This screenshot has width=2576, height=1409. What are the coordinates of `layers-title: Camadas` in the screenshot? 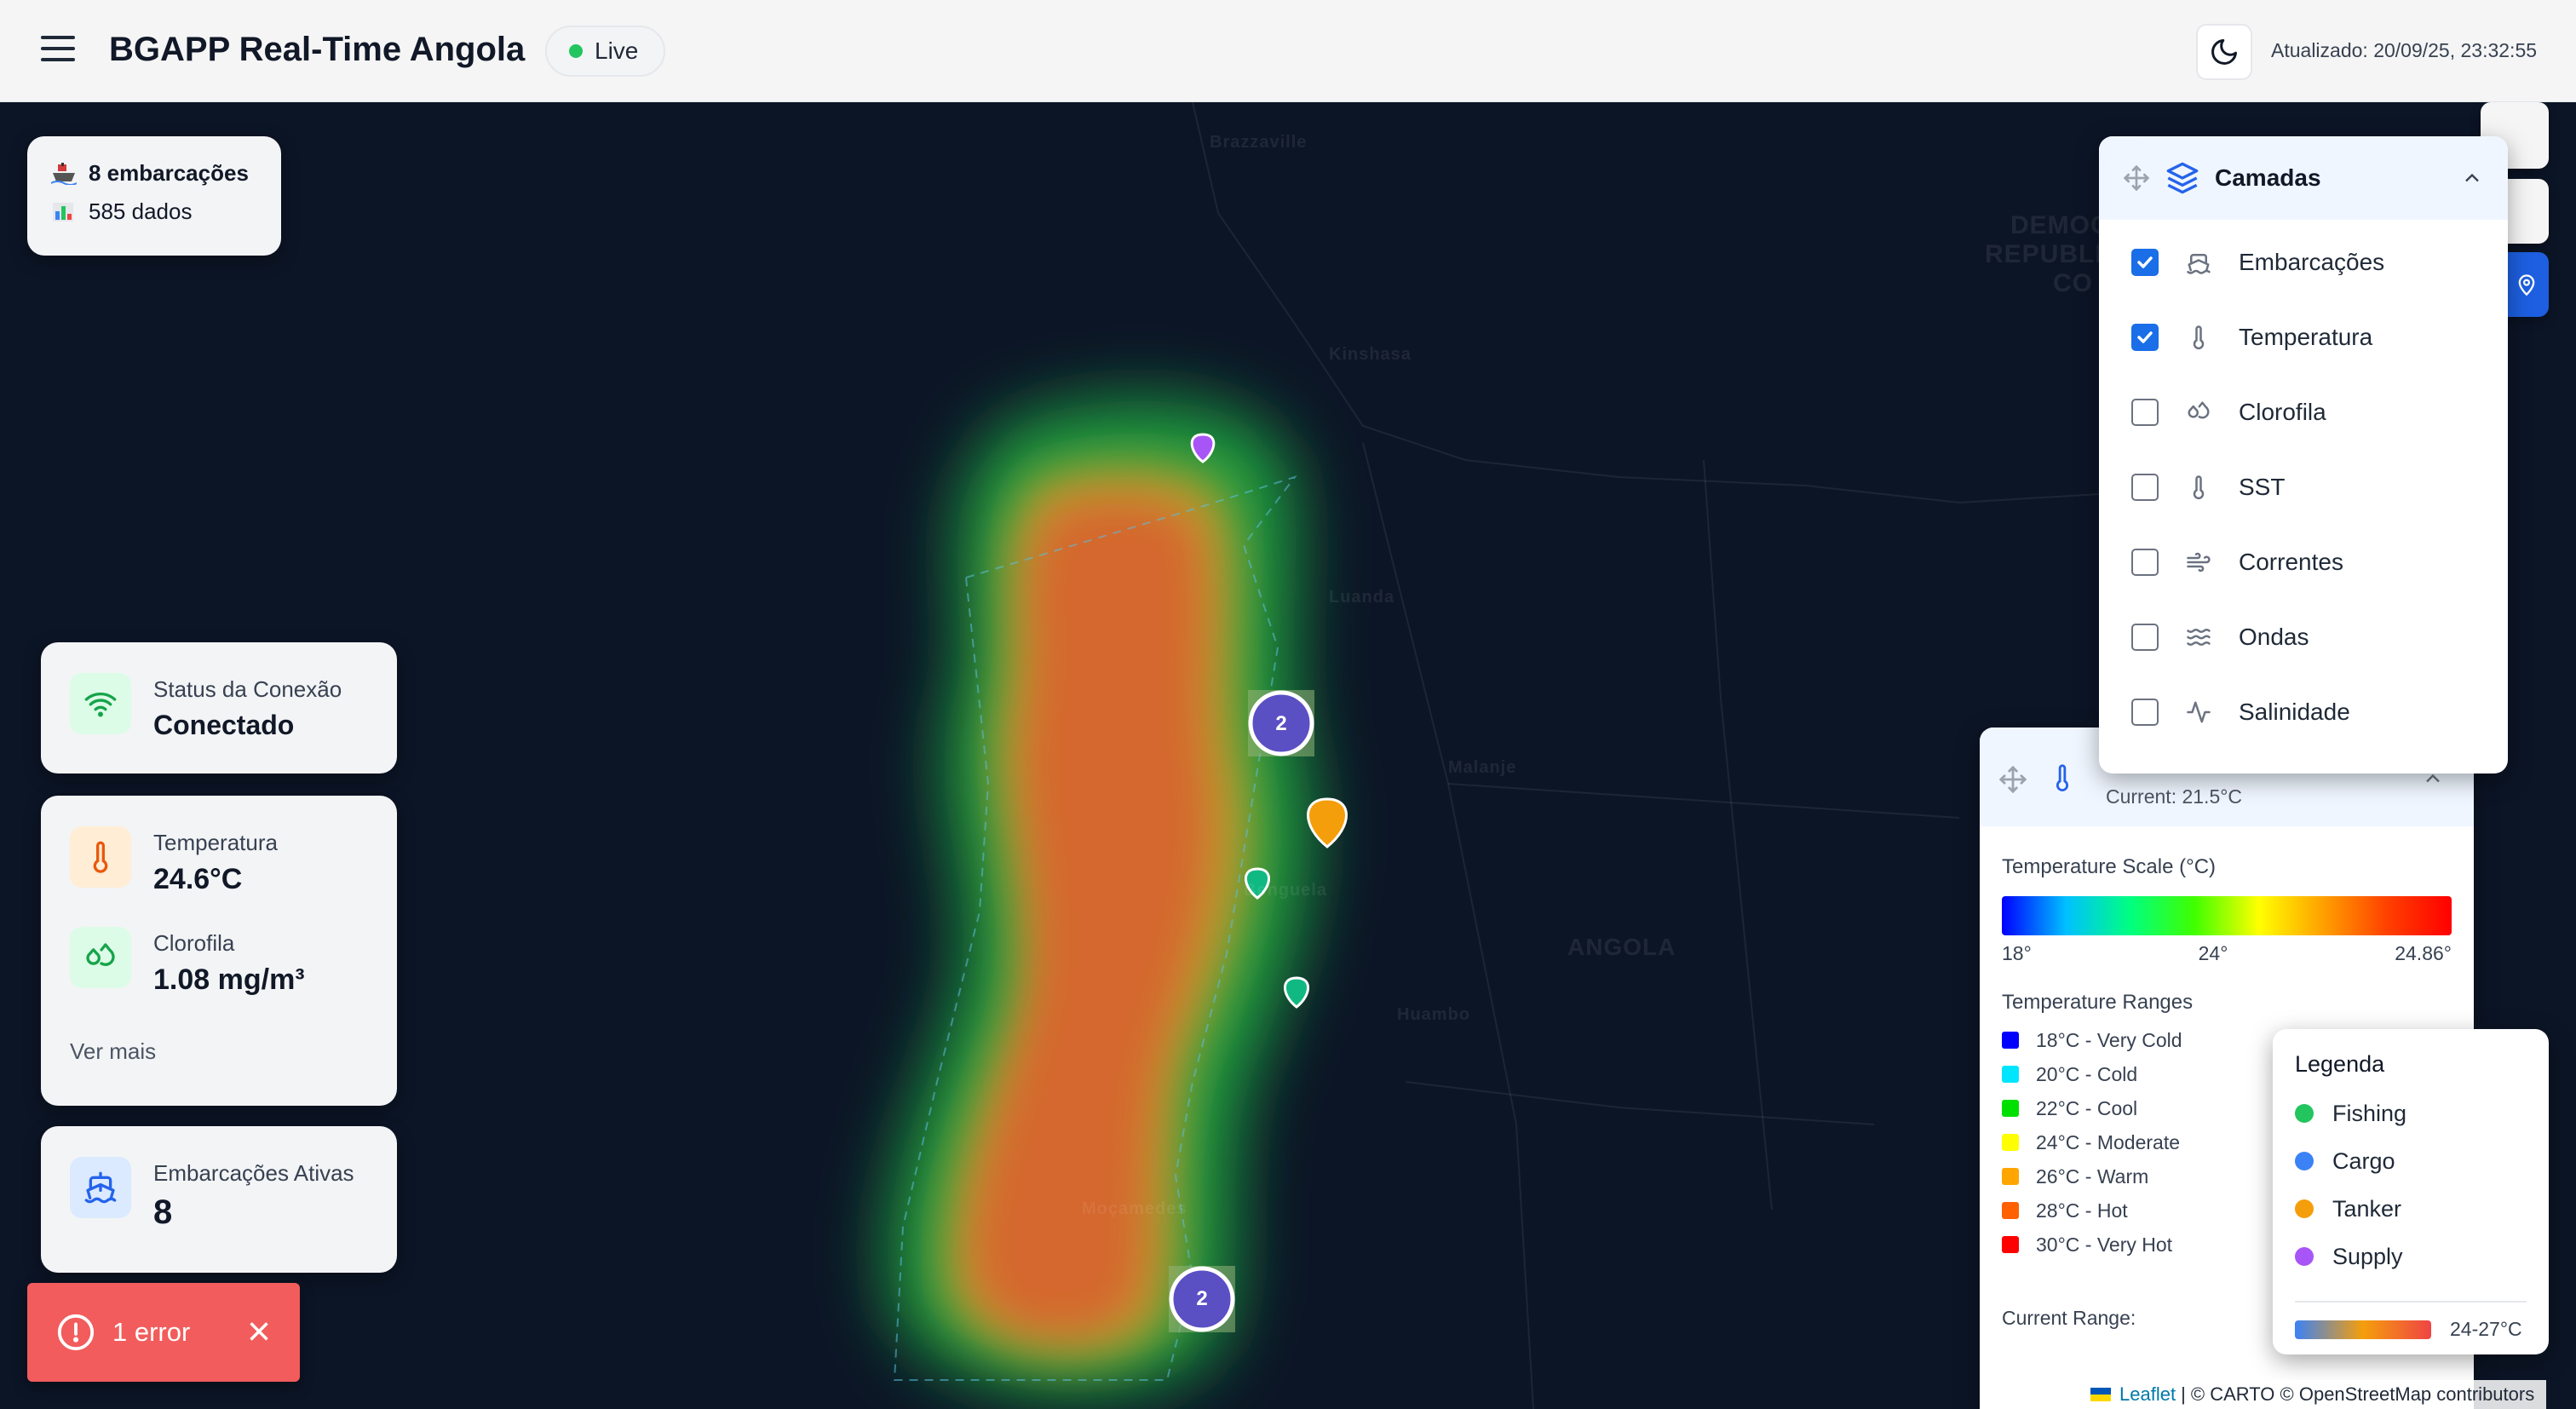 It's located at (2268, 177).